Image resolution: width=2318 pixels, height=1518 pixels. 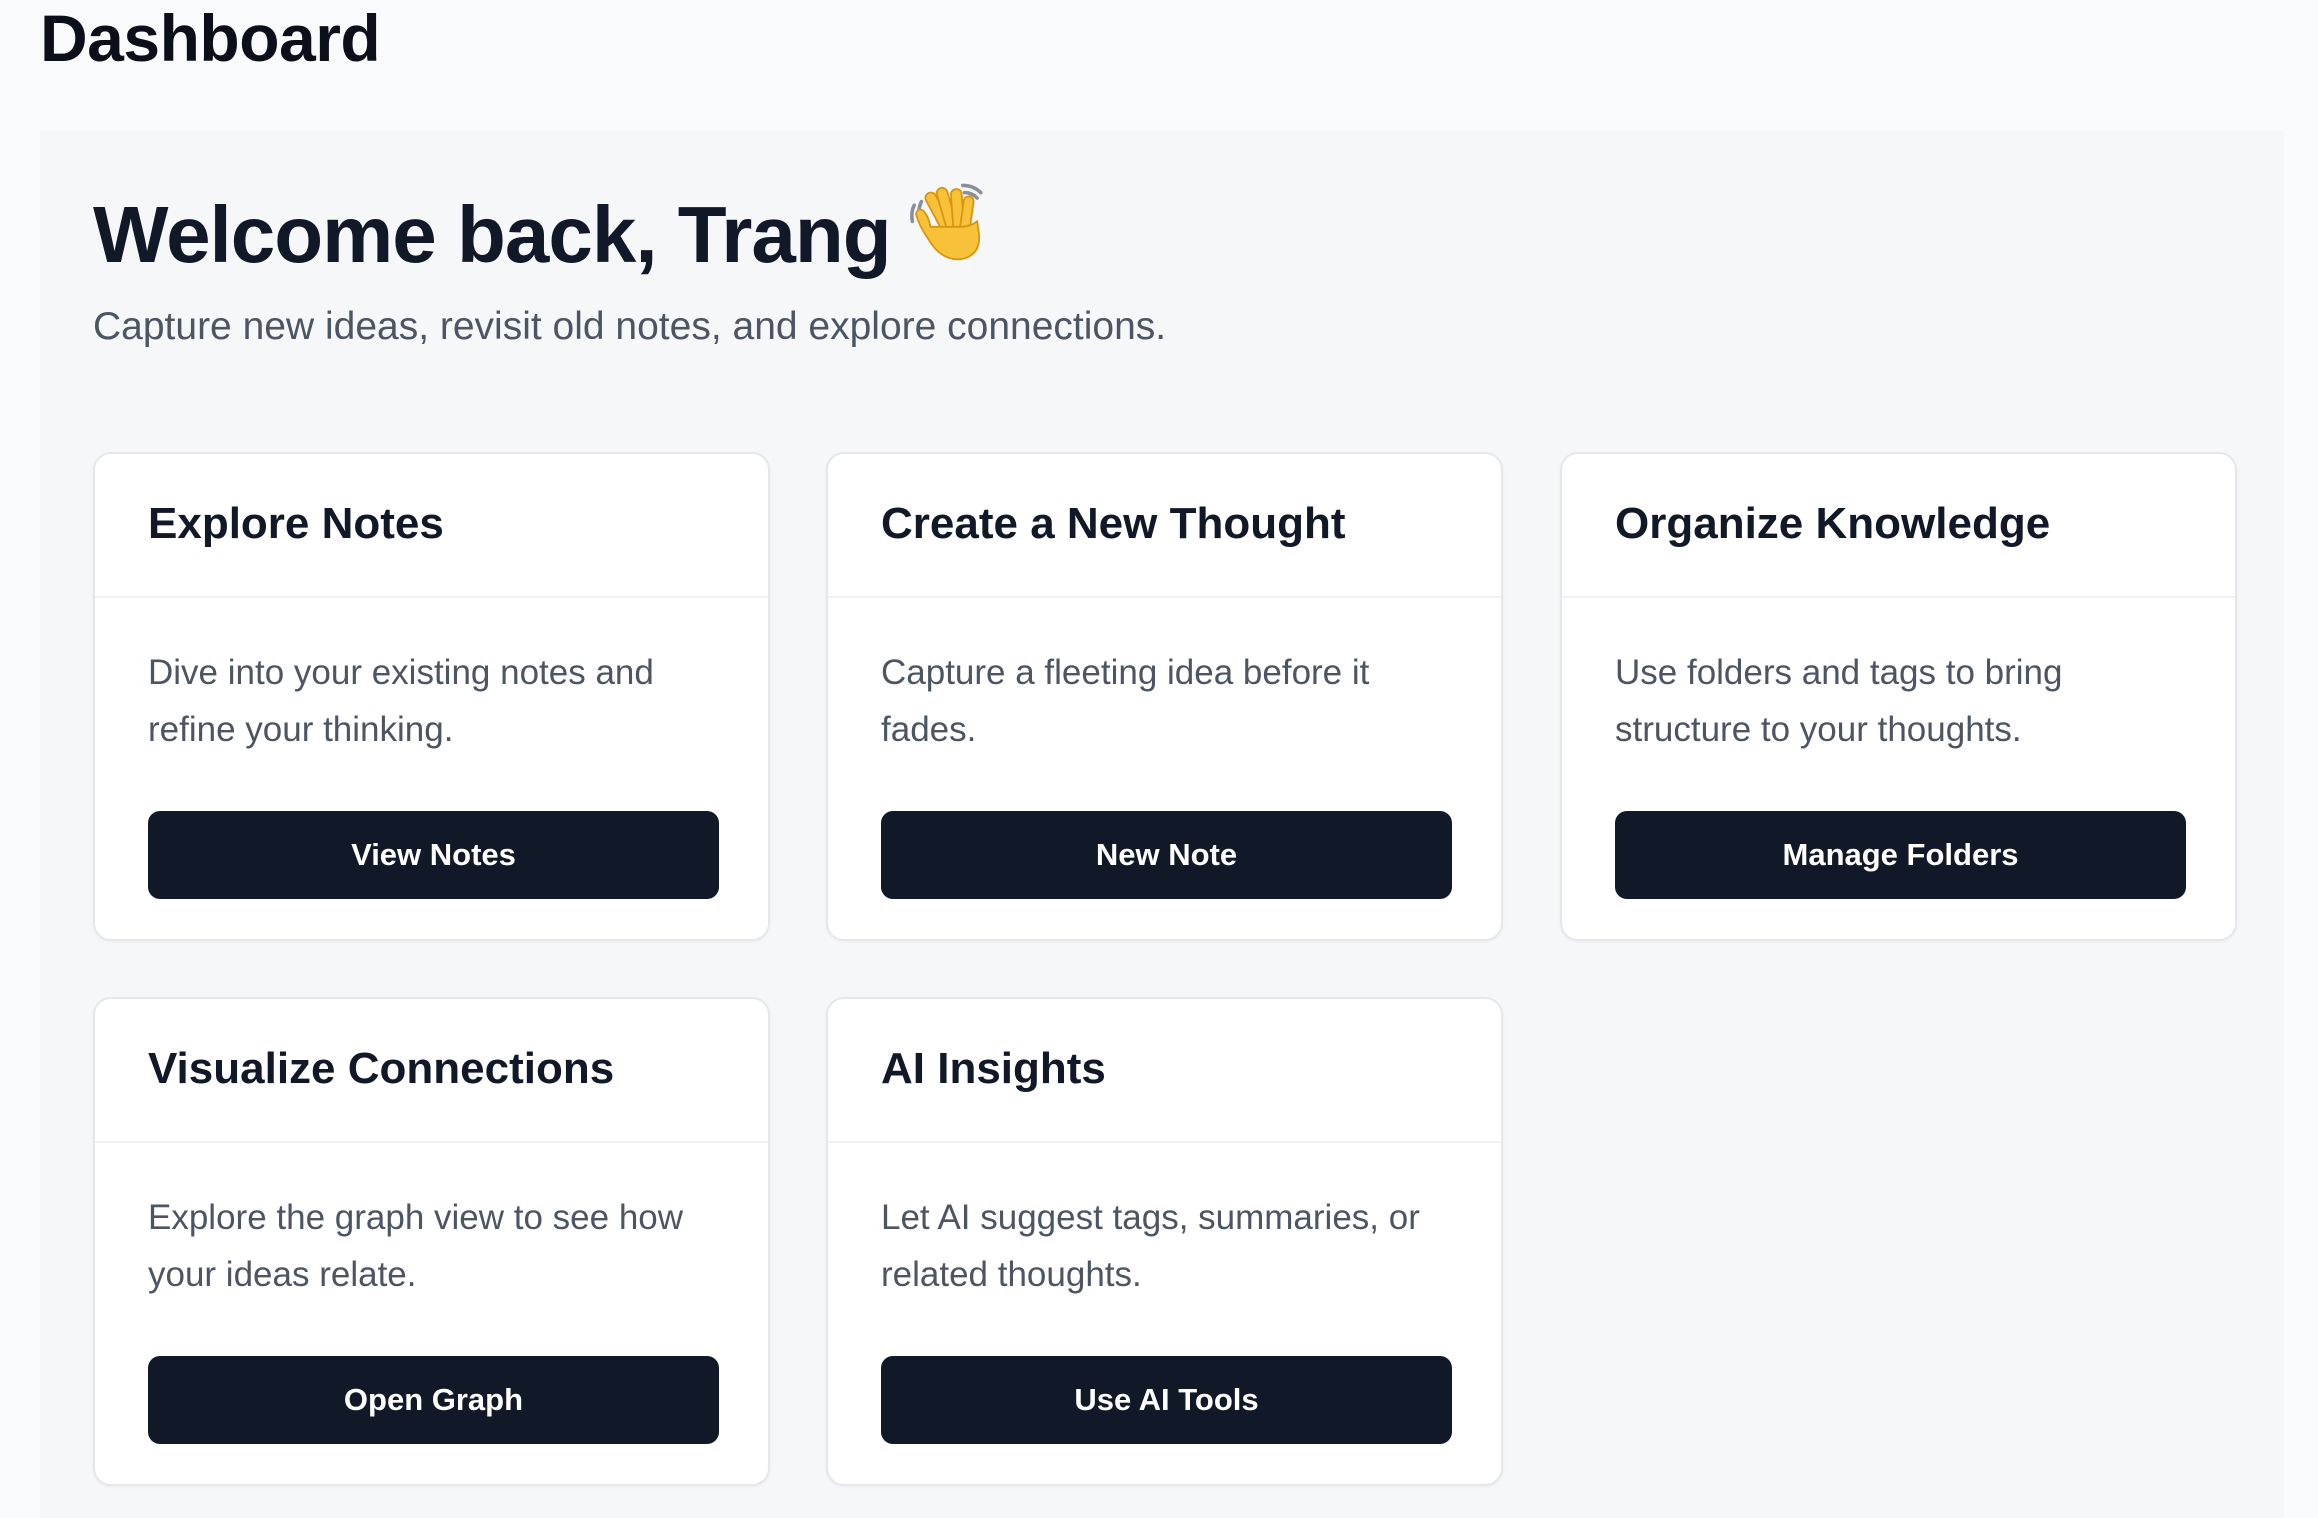 I want to click on card-header: Visualize Connections, so click(x=431, y=1071).